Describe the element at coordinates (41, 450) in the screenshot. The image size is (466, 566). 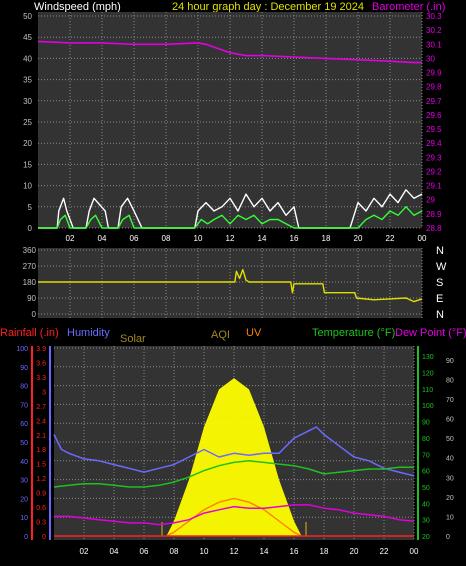
I see `rain-tick-label: 1.8` at that location.